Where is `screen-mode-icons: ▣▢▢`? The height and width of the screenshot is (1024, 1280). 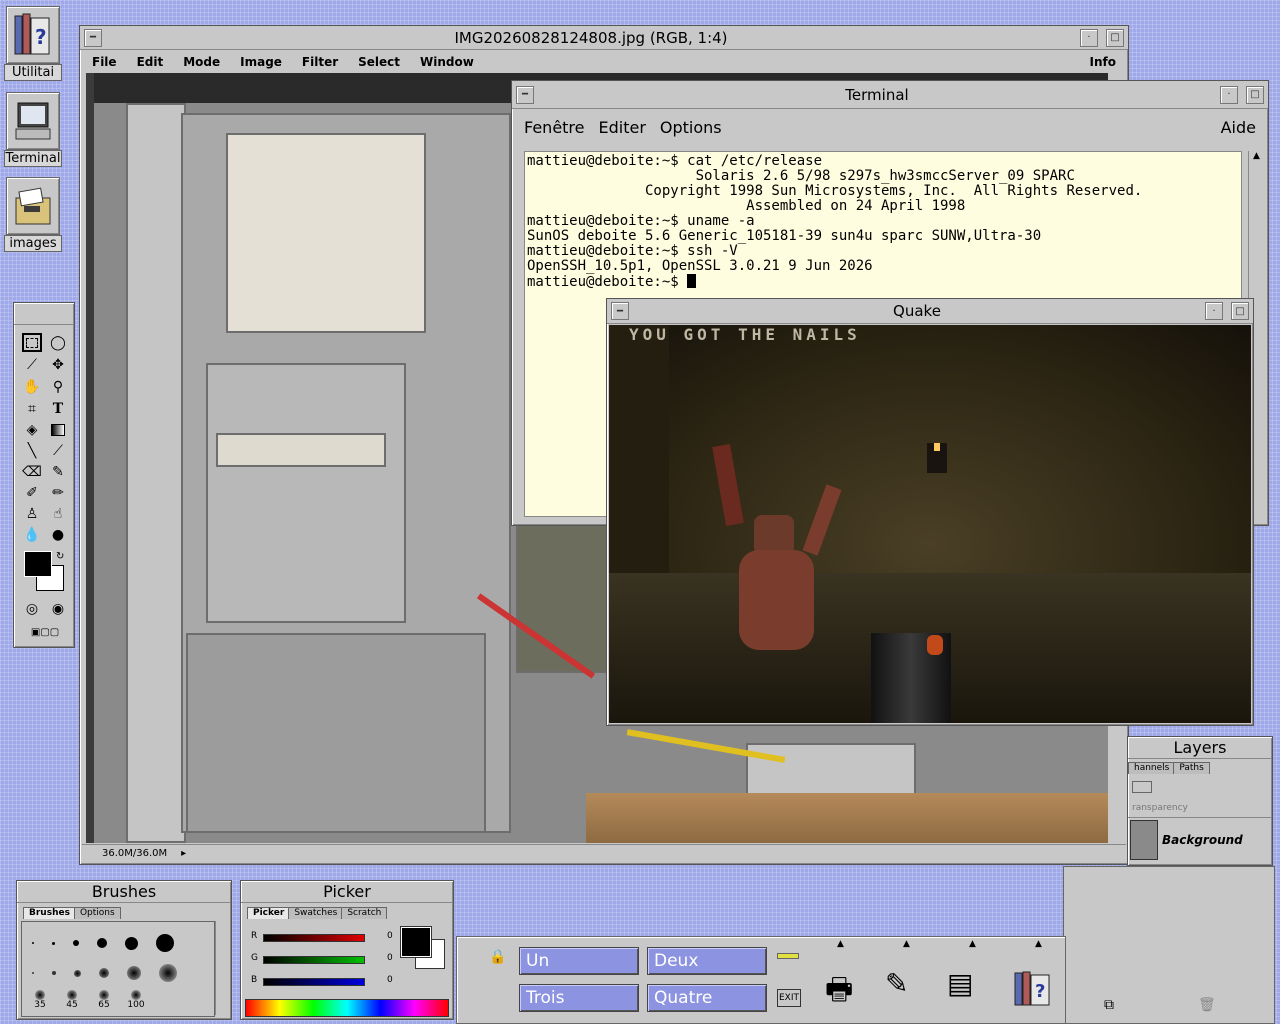 screen-mode-icons: ▣▢▢ is located at coordinates (45, 632).